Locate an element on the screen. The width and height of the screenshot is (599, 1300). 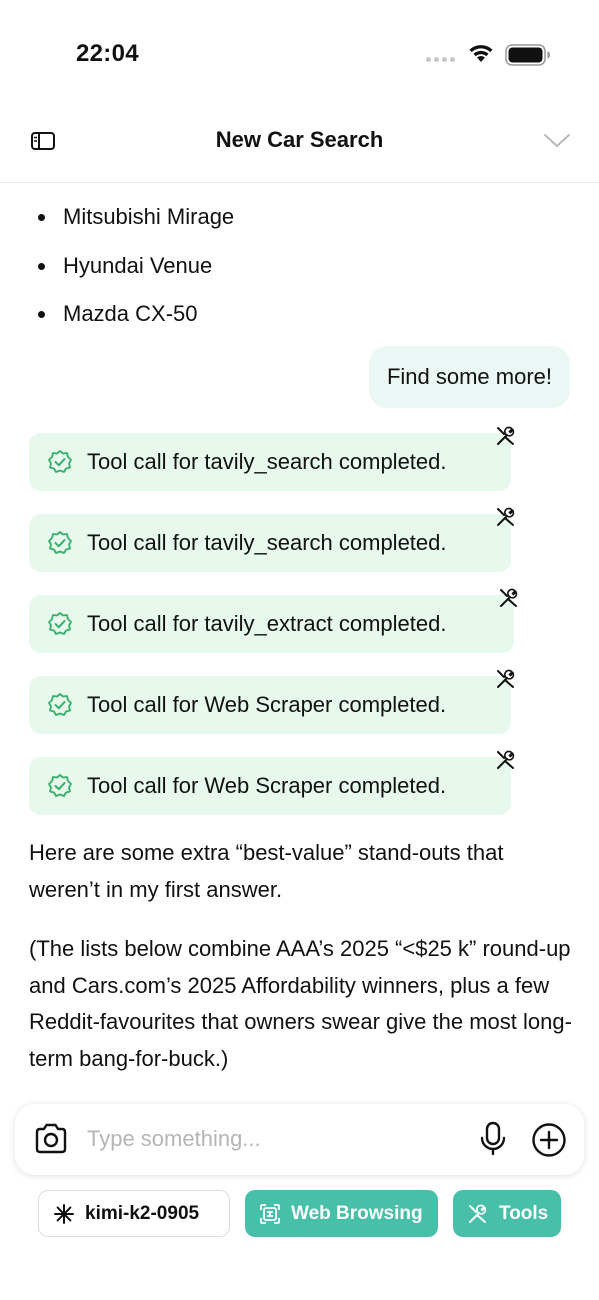
model-selector-button: kimi-k2-0905 is located at coordinates (134, 1213).